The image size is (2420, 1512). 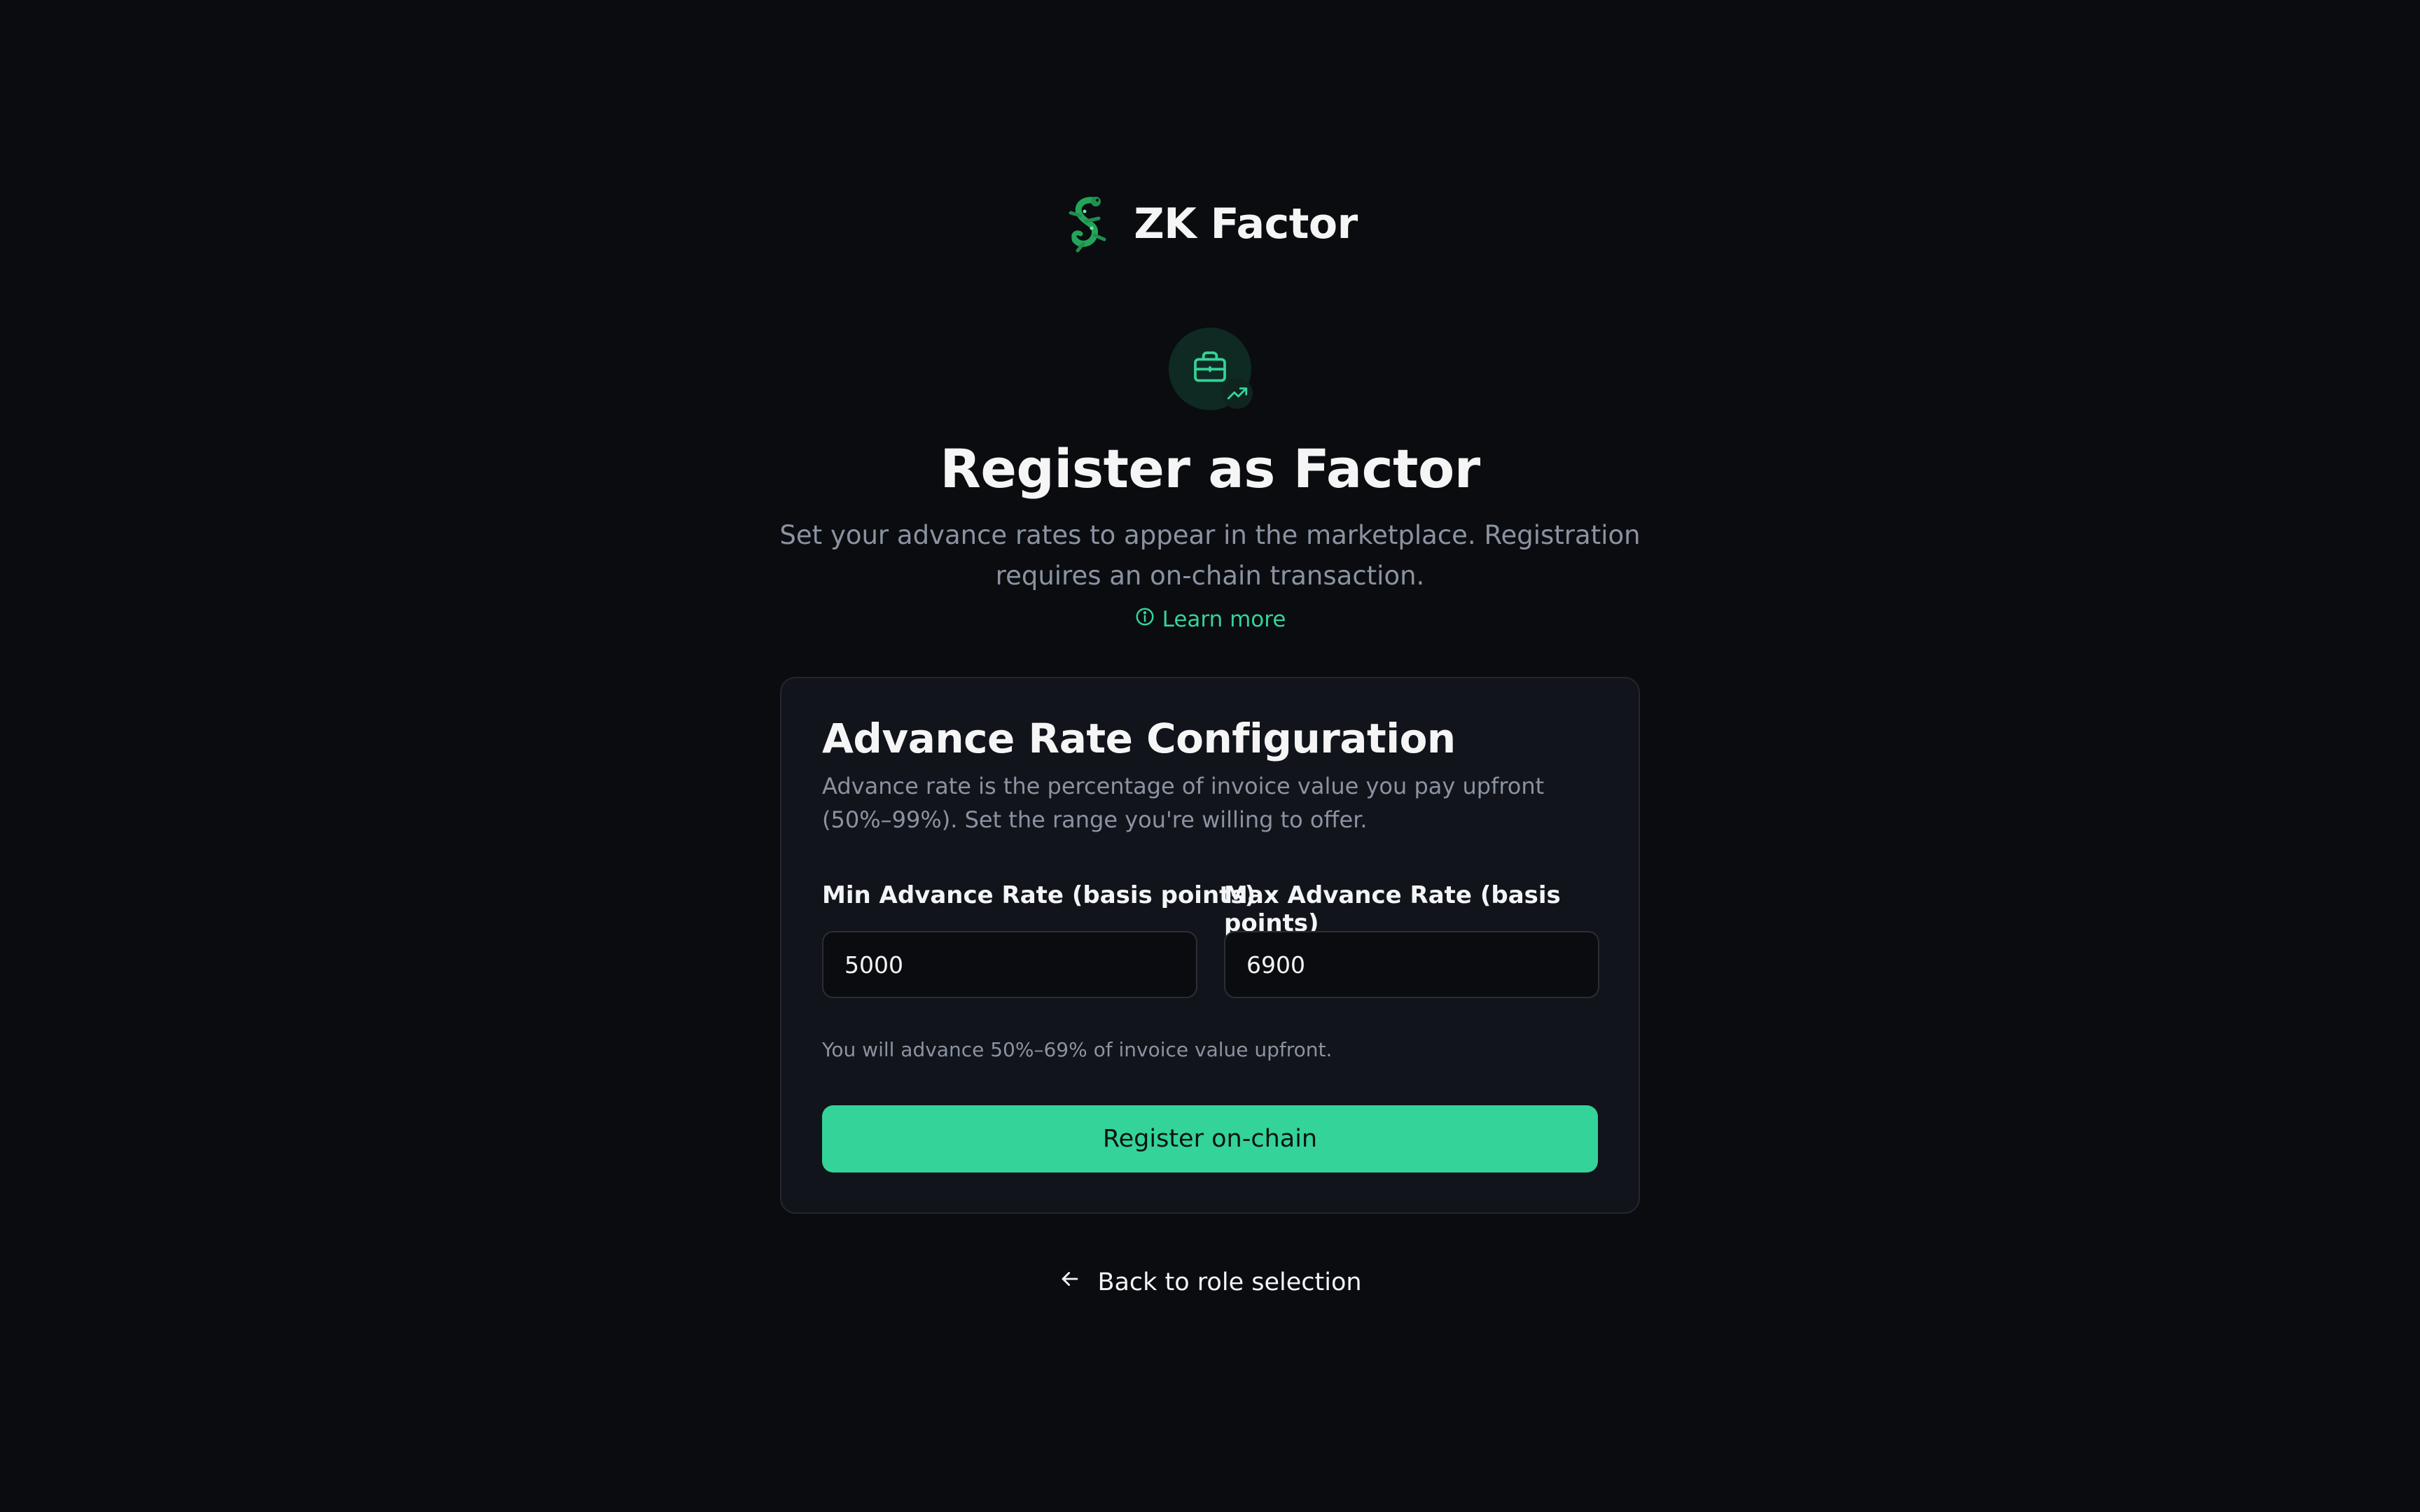 I want to click on max-rate-input, so click(x=1411, y=964).